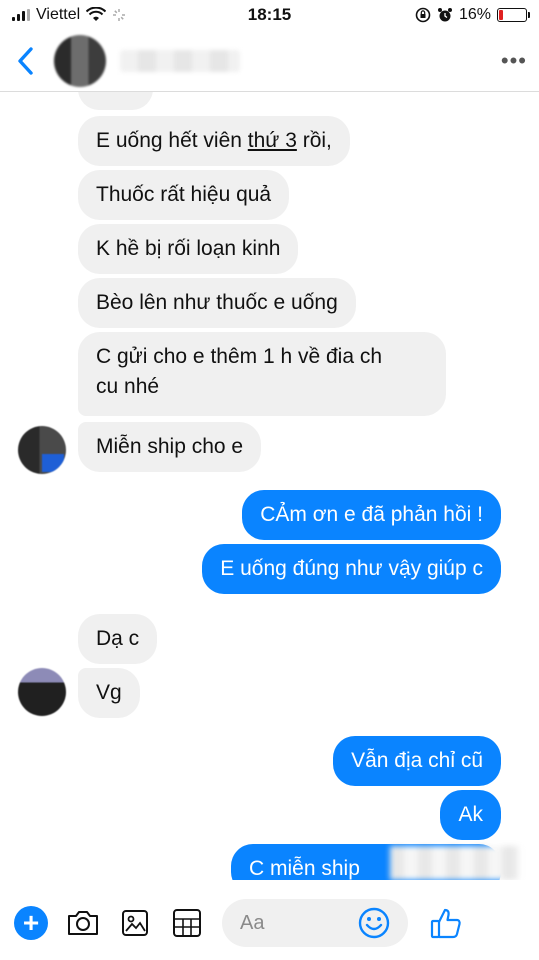 This screenshot has width=539, height=960. What do you see at coordinates (470, 815) in the screenshot?
I see `message-bubble-outgoing: Ak` at bounding box center [470, 815].